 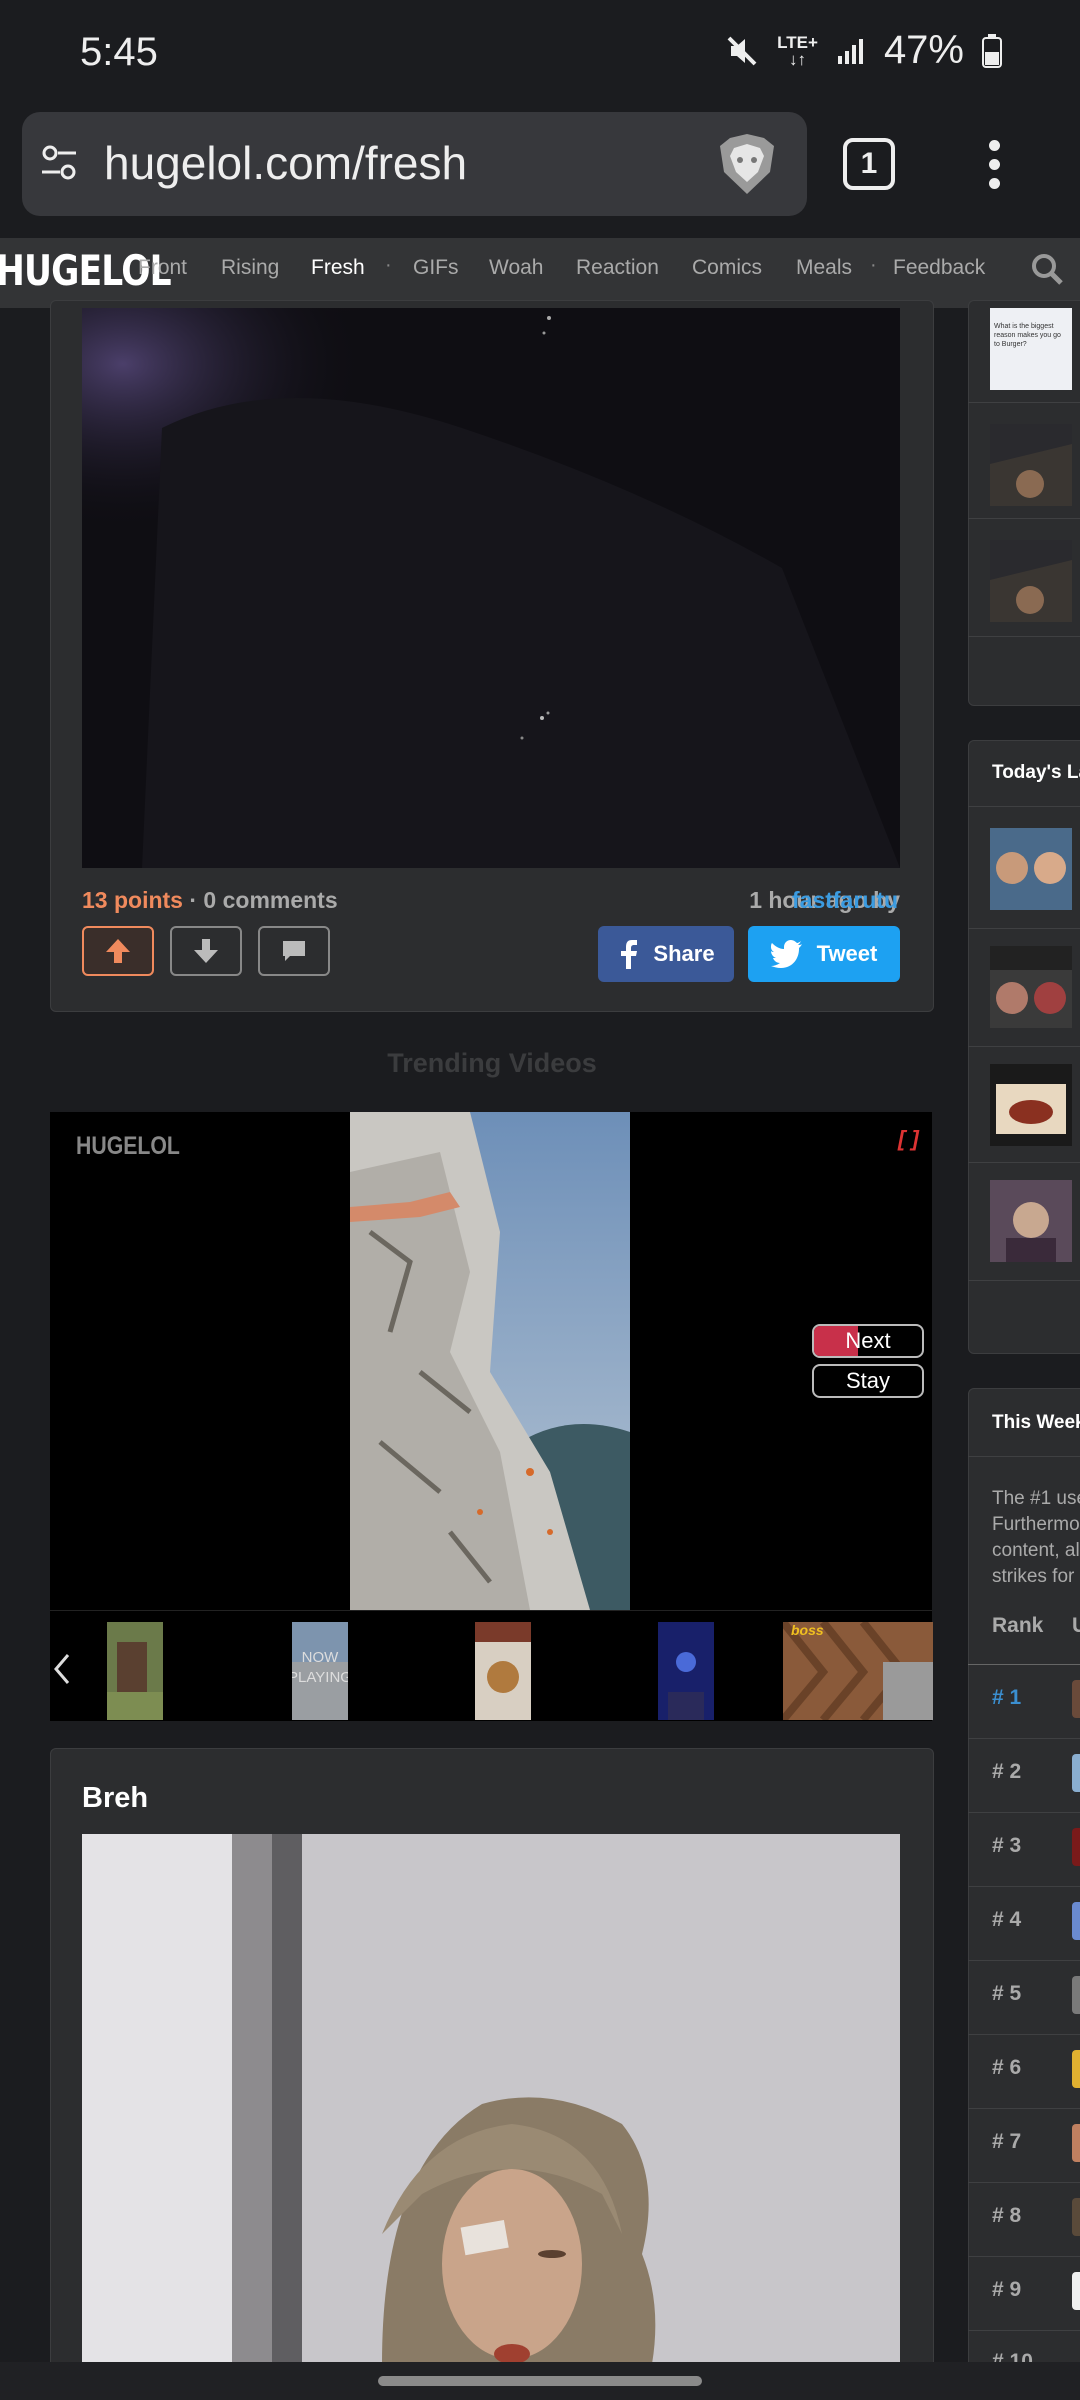 I want to click on post-meta: 13 points · 0 comments, so click(x=210, y=900).